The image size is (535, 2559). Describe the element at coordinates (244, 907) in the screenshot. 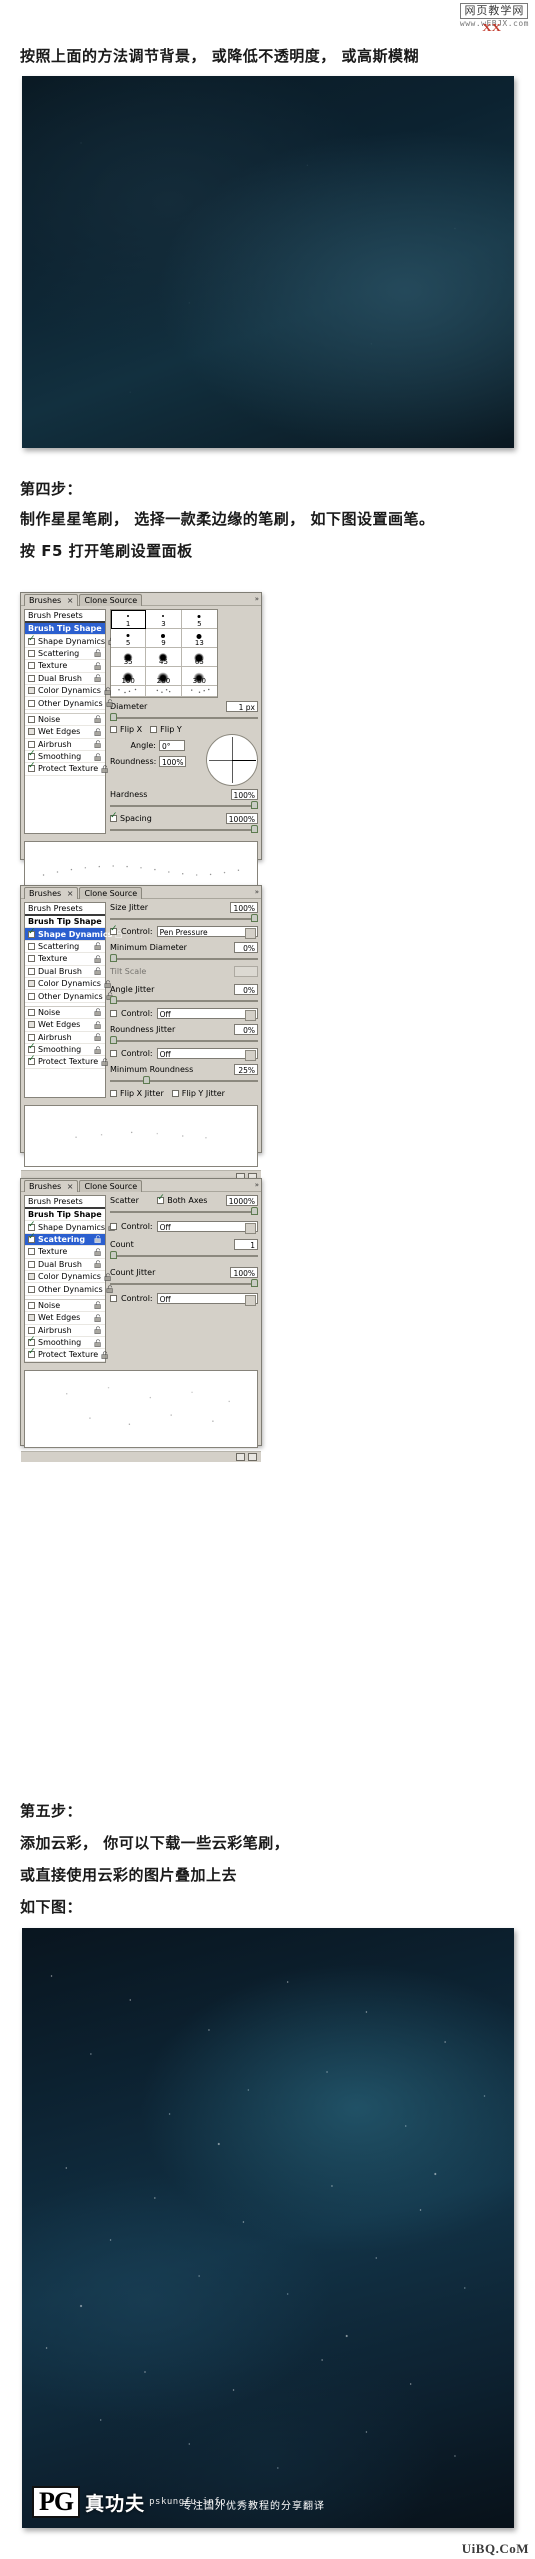

I see `size-jitter-value: 100%` at that location.